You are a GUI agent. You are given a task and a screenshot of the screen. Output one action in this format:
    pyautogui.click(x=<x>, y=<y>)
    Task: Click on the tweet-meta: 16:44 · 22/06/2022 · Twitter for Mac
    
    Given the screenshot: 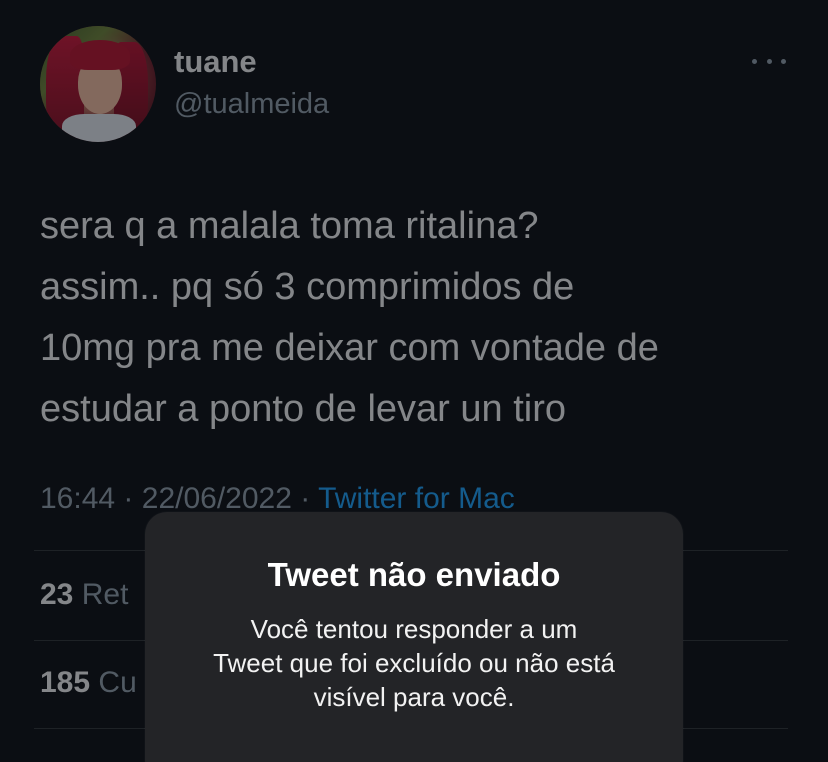 What is the action you would take?
    pyautogui.click(x=277, y=499)
    